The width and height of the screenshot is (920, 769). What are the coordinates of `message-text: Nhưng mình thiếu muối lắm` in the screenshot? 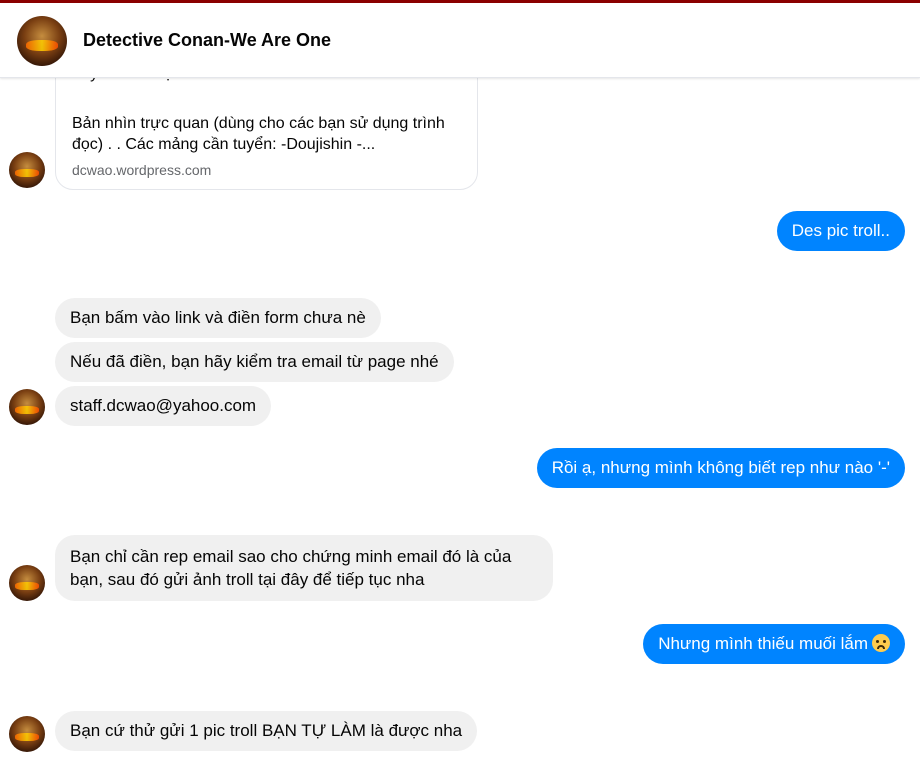 It's located at (763, 643).